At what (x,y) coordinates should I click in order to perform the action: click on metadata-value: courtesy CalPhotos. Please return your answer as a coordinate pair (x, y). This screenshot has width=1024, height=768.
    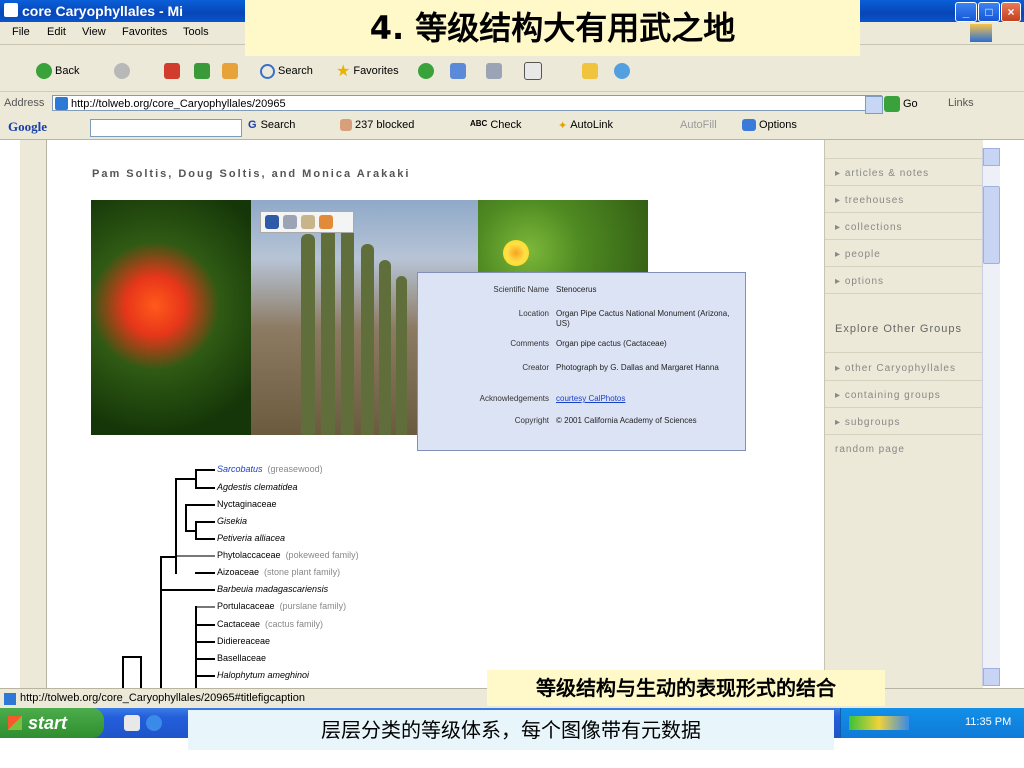
    Looking at the image, I should click on (646, 399).